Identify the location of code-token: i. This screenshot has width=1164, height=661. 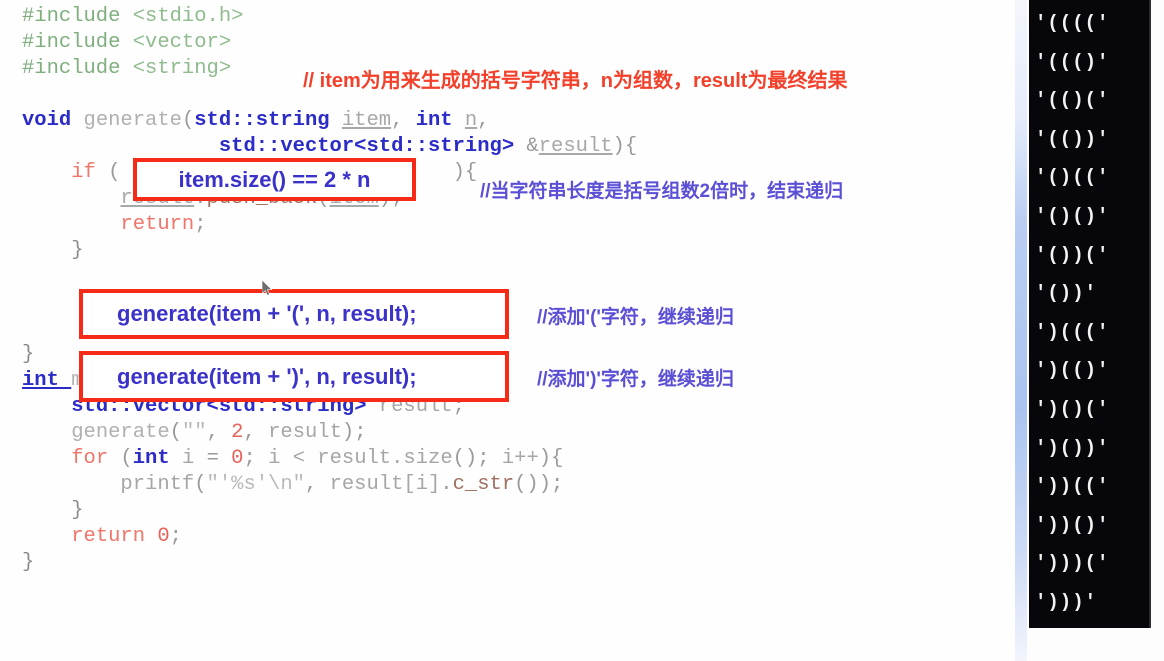
(194, 458).